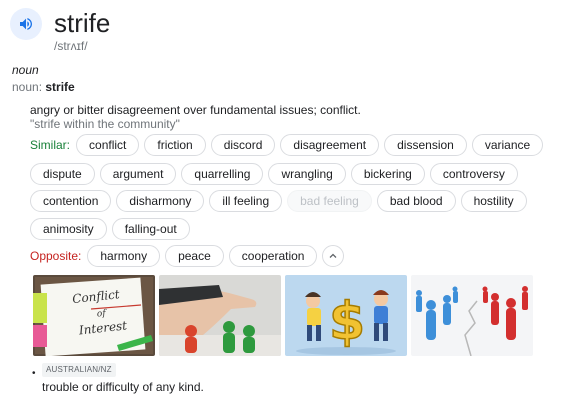  I want to click on similar-row-4: animosity falling-out, so click(112, 229).